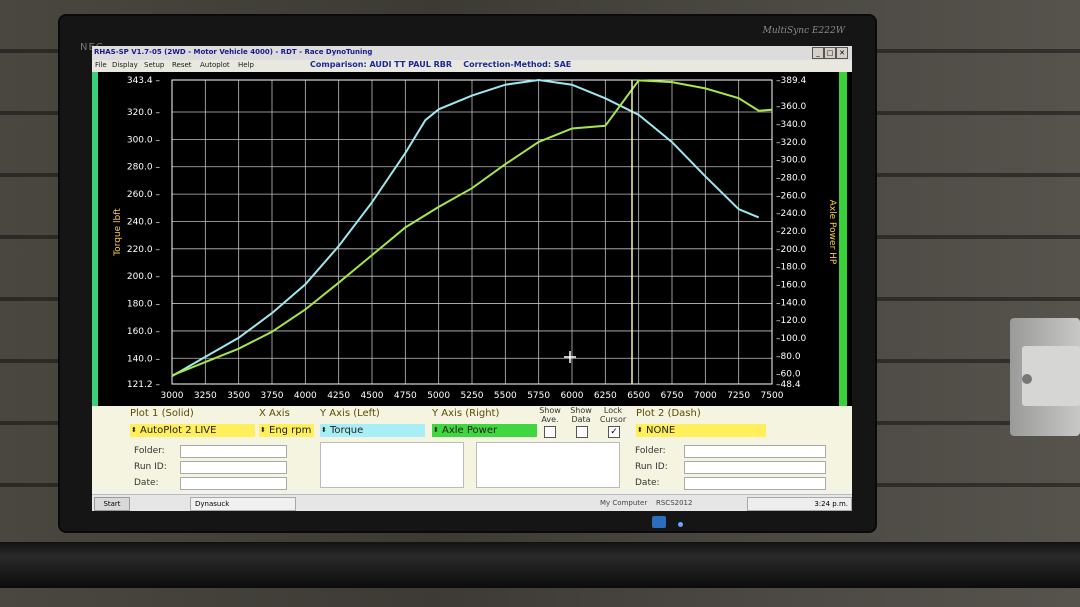 The width and height of the screenshot is (1080, 607). What do you see at coordinates (438, 396) in the screenshot?
I see `x-tick-label: 5000` at bounding box center [438, 396].